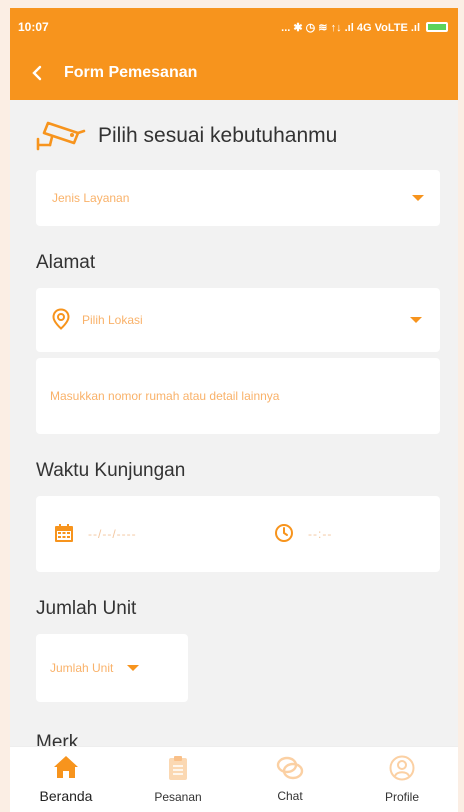 The height and width of the screenshot is (812, 464). I want to click on page-title: Form Pemesanan, so click(131, 72).